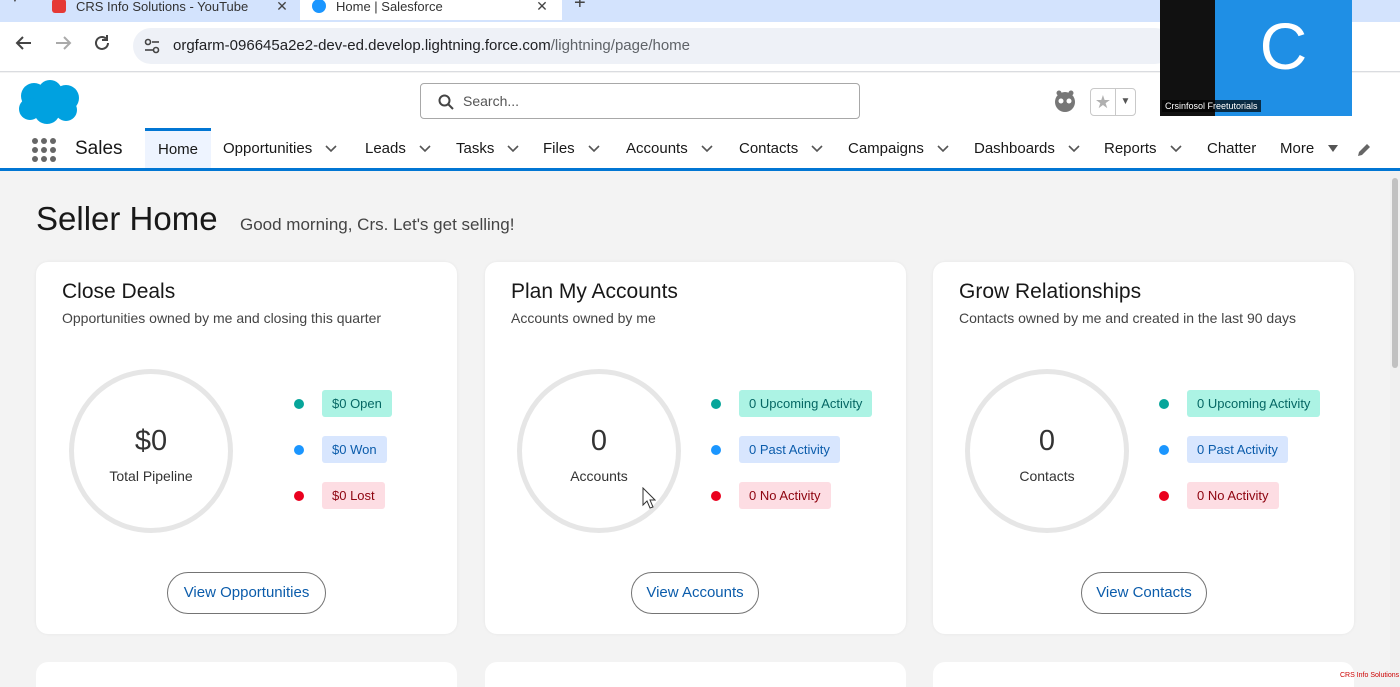 The image size is (1400, 687). What do you see at coordinates (1143, 148) in the screenshot?
I see `nav-tab-reports: Reports` at bounding box center [1143, 148].